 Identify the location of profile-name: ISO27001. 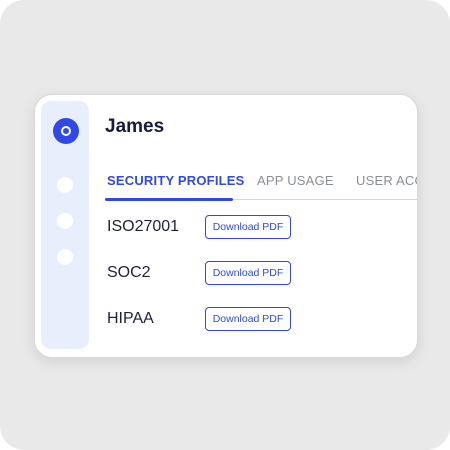
(143, 226).